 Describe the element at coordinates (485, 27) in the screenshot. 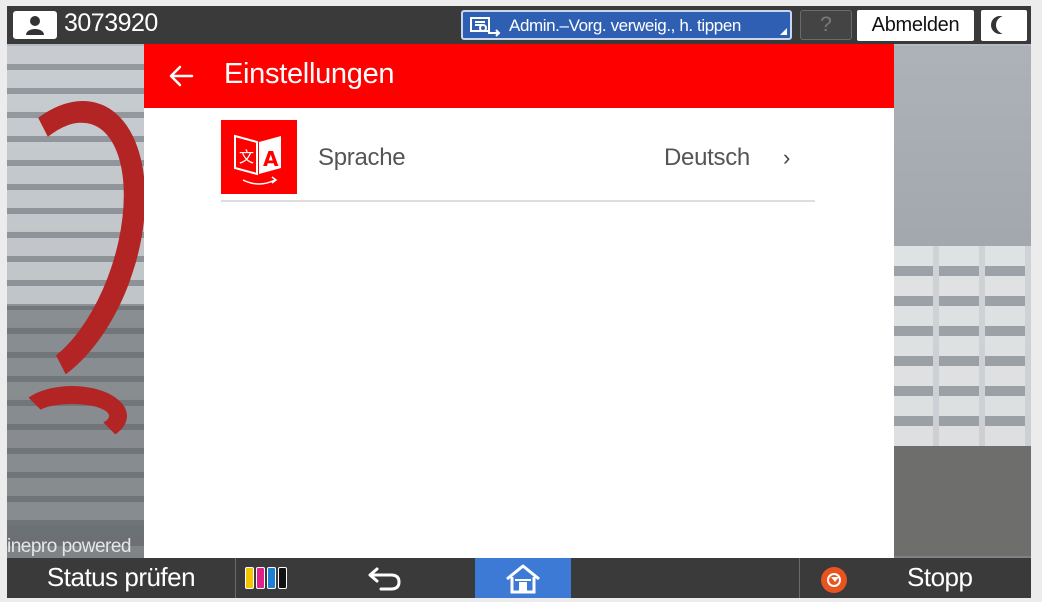

I see `admin-device-icon` at that location.